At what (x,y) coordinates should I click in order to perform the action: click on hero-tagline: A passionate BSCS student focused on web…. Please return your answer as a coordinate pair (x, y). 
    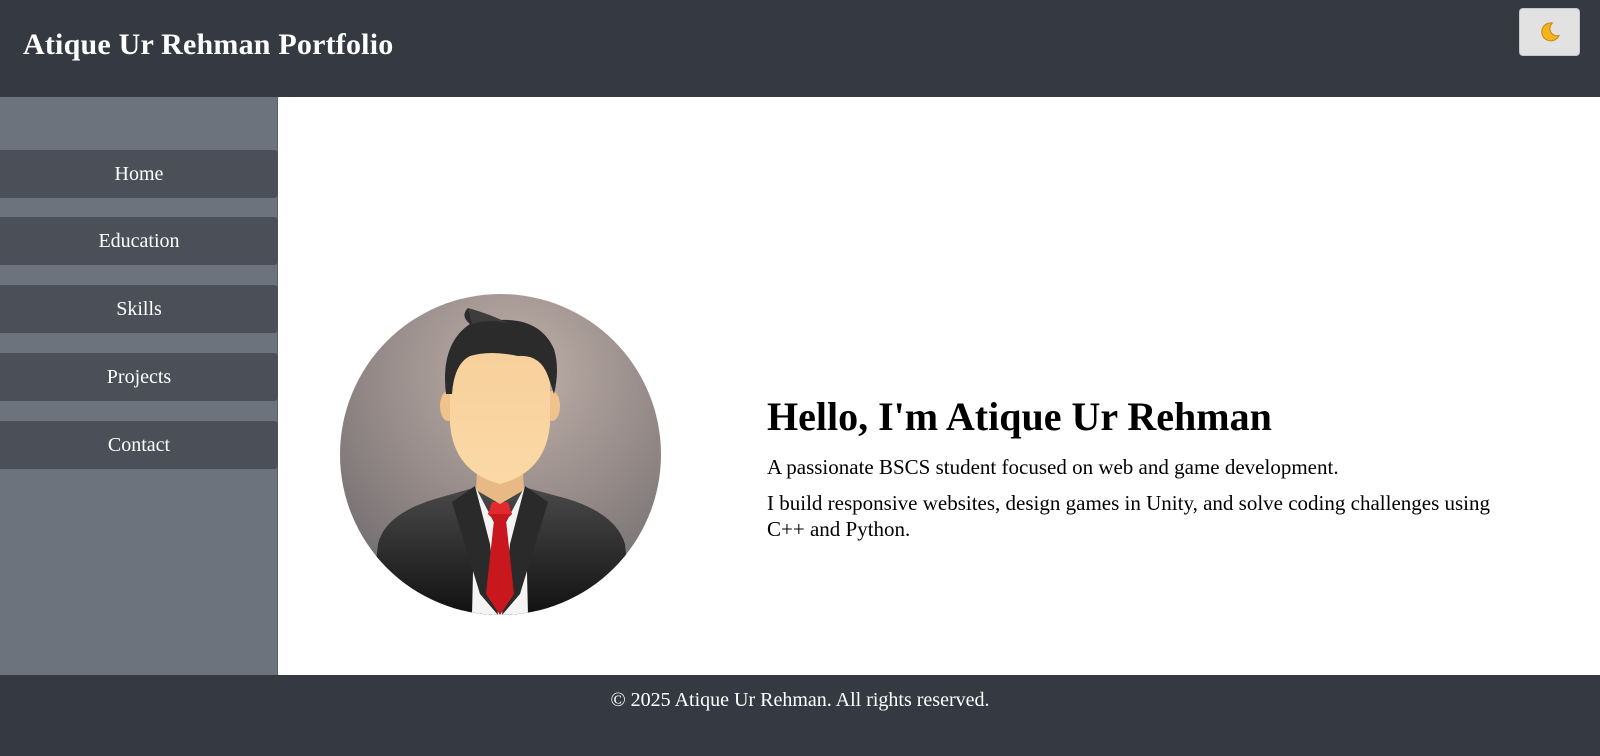
    Looking at the image, I should click on (1053, 467).